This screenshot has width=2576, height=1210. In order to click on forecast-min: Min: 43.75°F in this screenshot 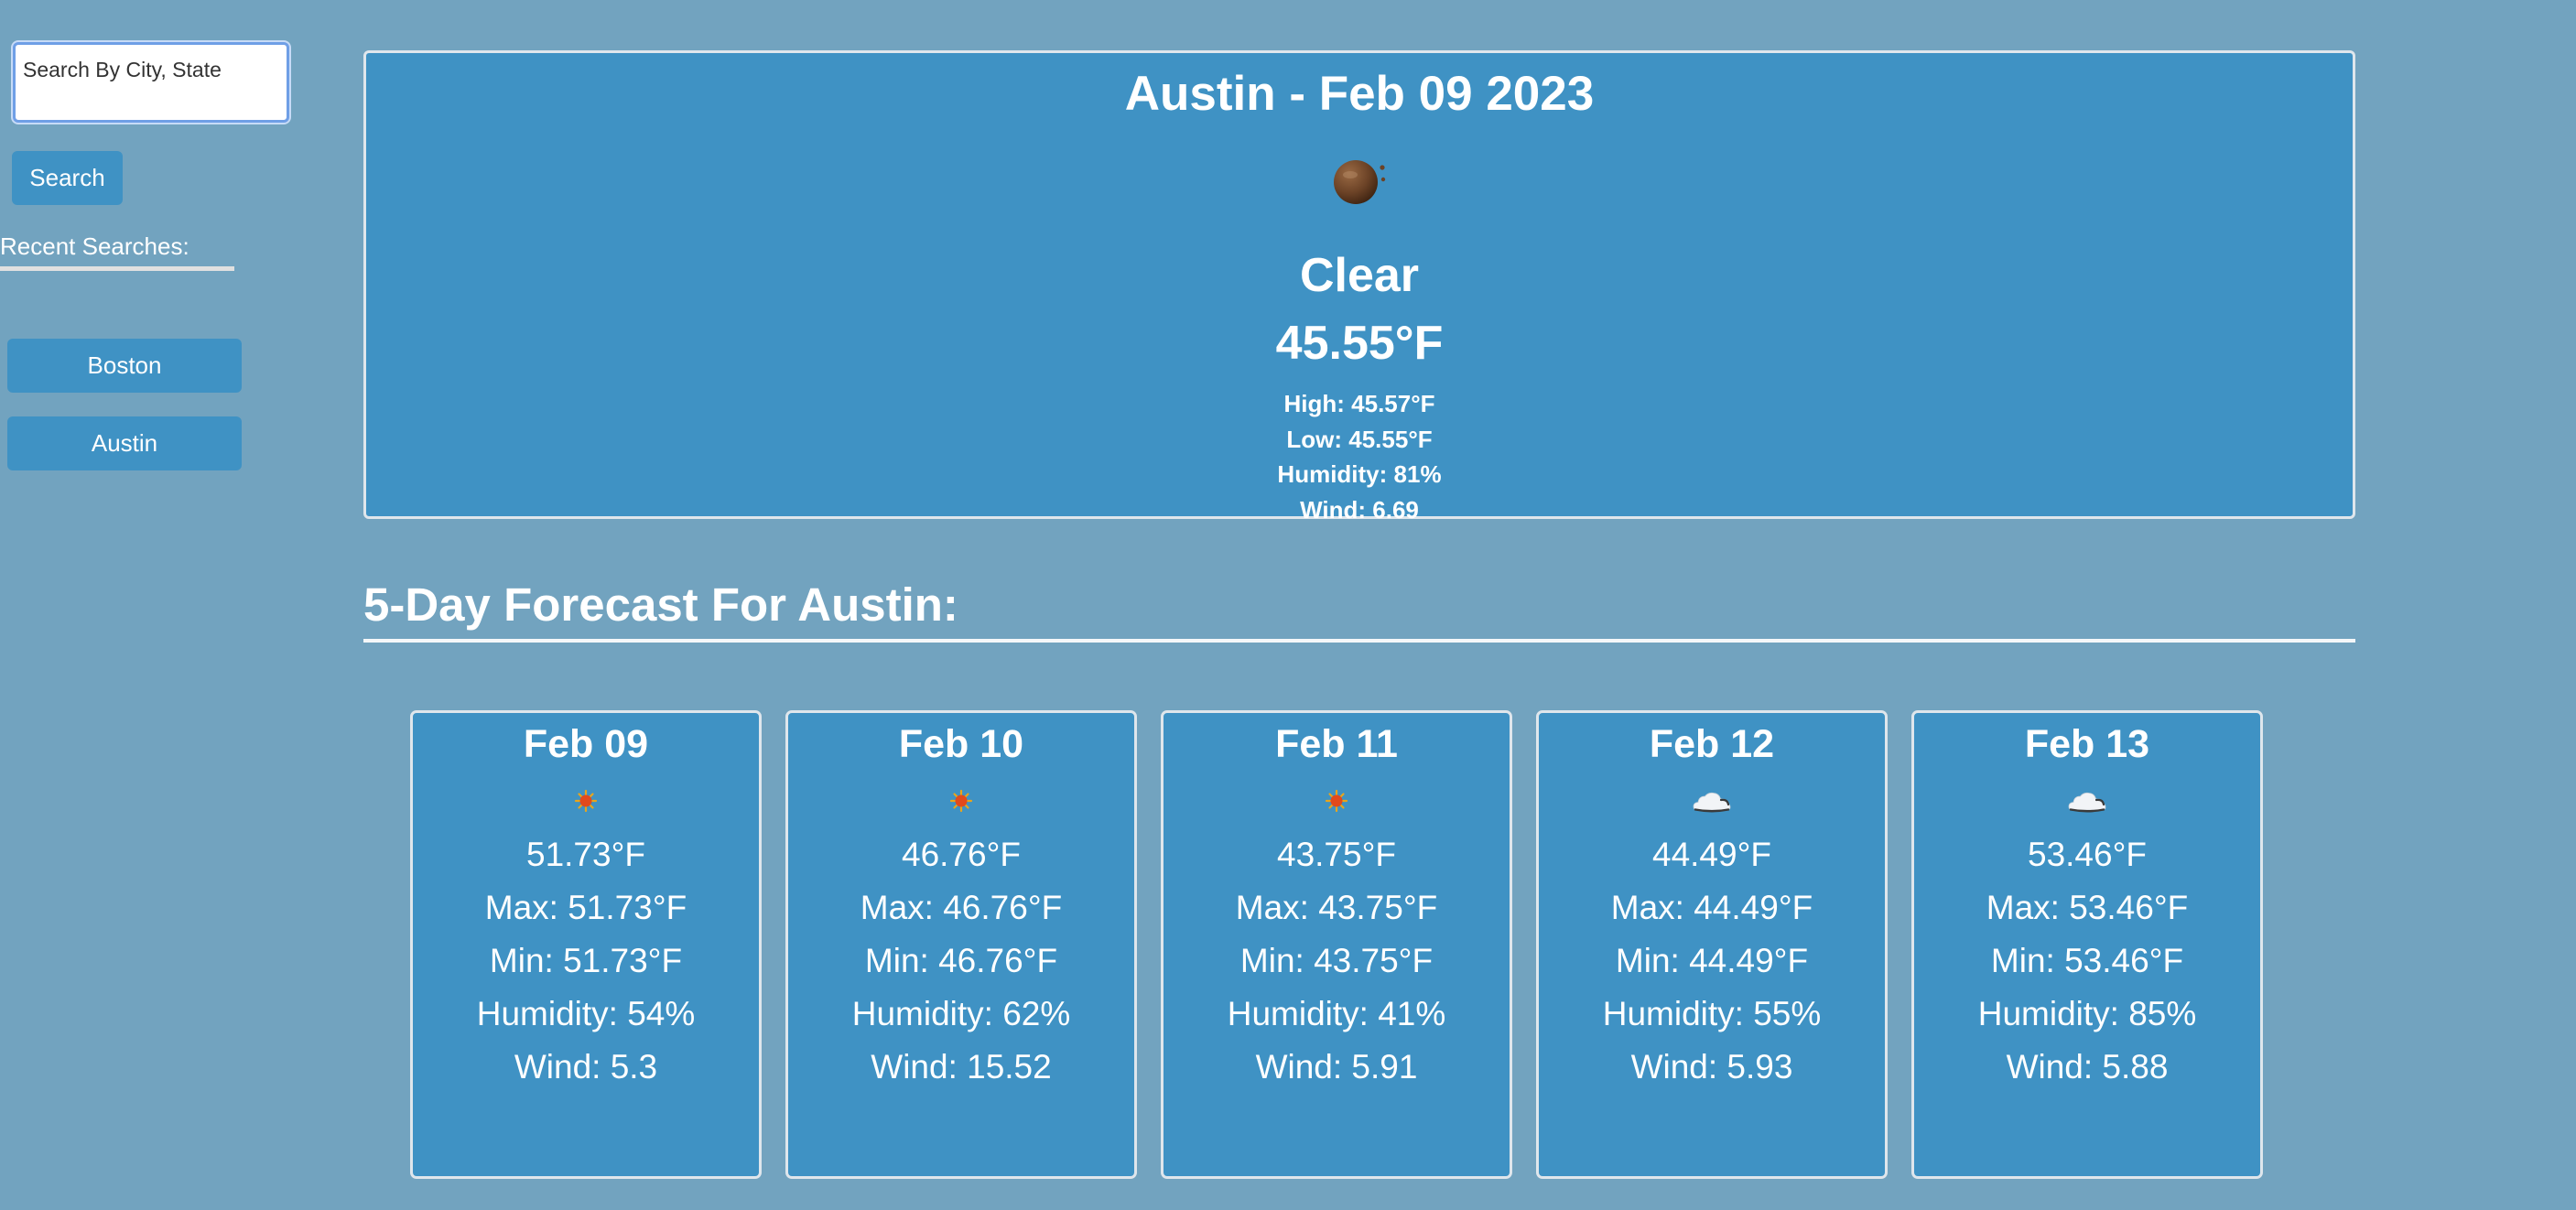, I will do `click(1337, 960)`.